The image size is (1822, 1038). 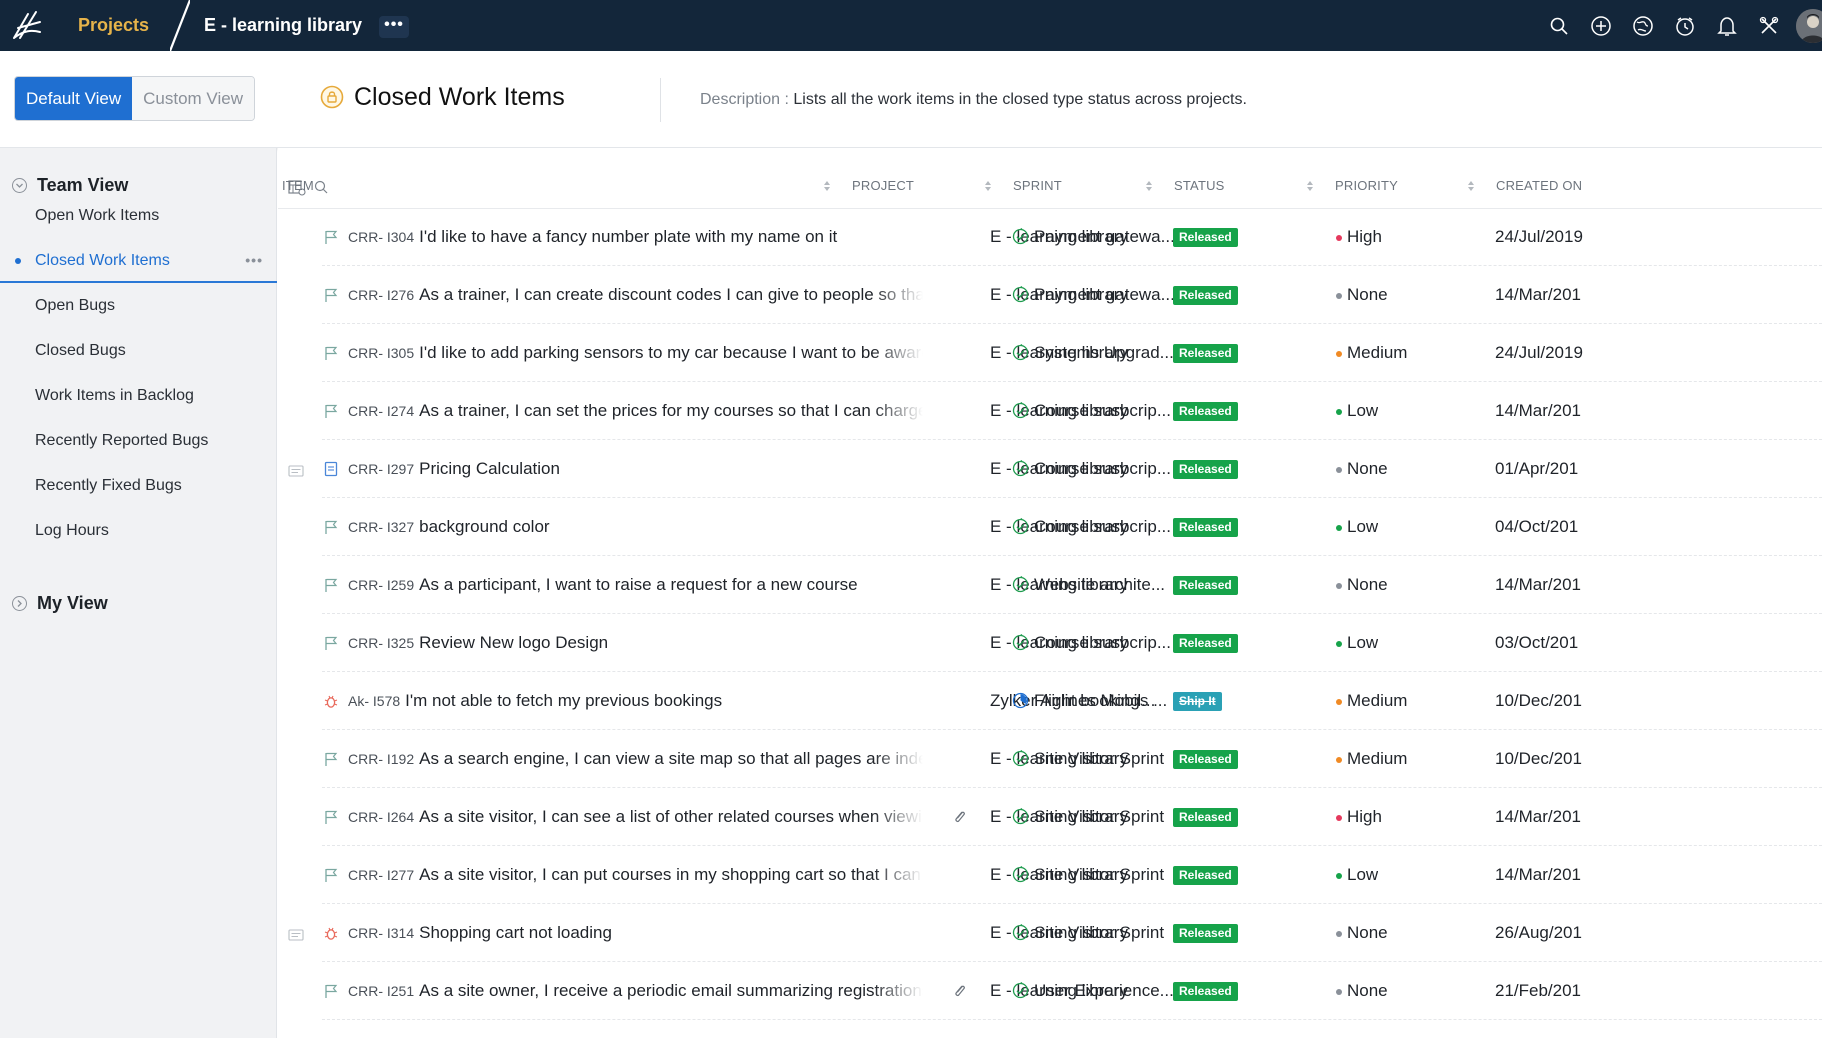 What do you see at coordinates (648, 643) in the screenshot?
I see `item-cell: CRR- I325 Review New logo Design` at bounding box center [648, 643].